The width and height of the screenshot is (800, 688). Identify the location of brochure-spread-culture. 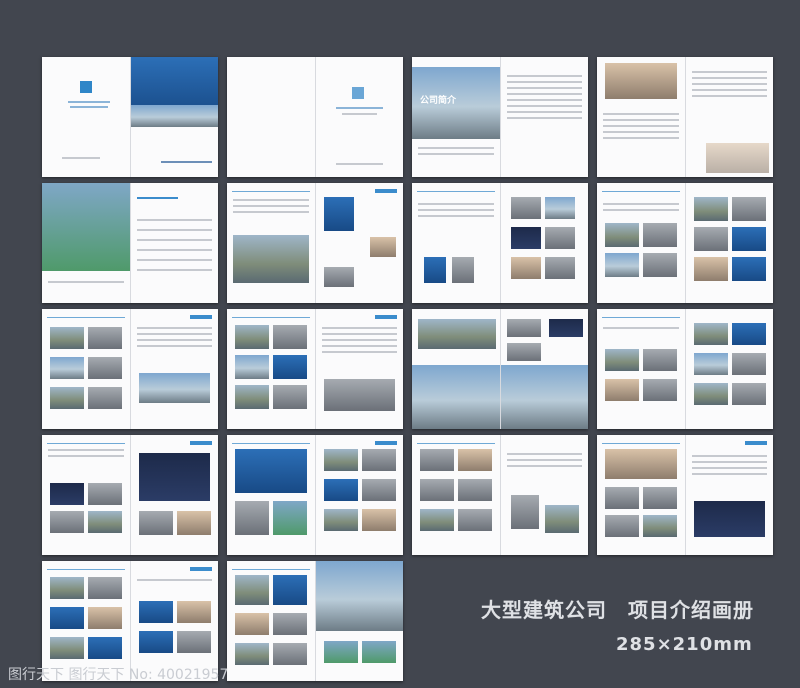
(685, 117).